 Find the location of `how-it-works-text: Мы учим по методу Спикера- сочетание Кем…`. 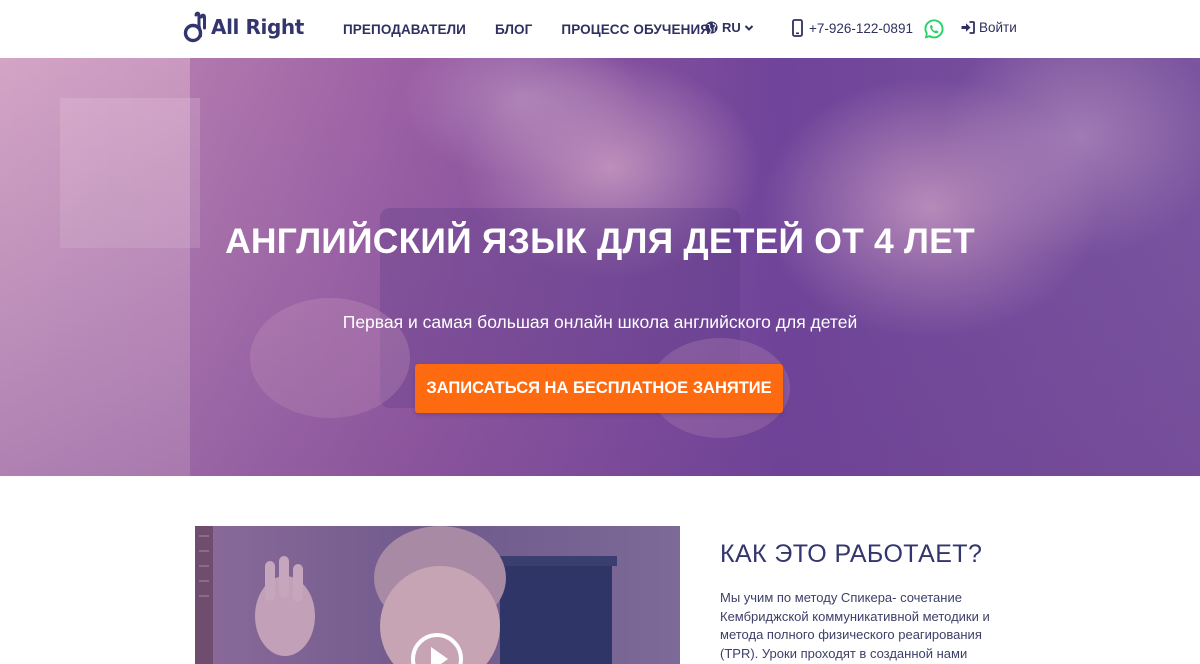

how-it-works-text: Мы учим по методу Спикера- сочетание Кем… is located at coordinates (855, 625).